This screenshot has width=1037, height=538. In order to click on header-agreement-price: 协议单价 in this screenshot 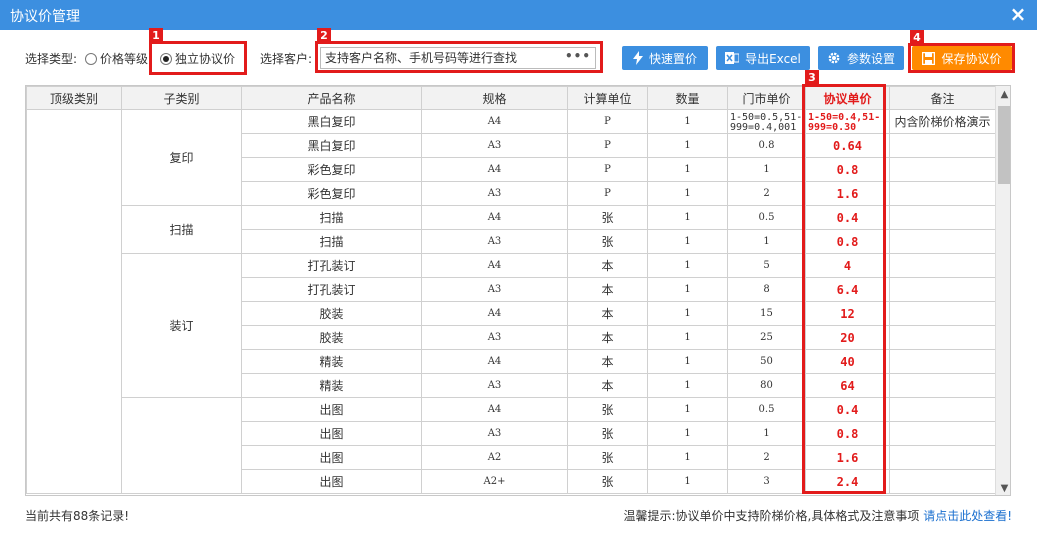, I will do `click(847, 98)`.